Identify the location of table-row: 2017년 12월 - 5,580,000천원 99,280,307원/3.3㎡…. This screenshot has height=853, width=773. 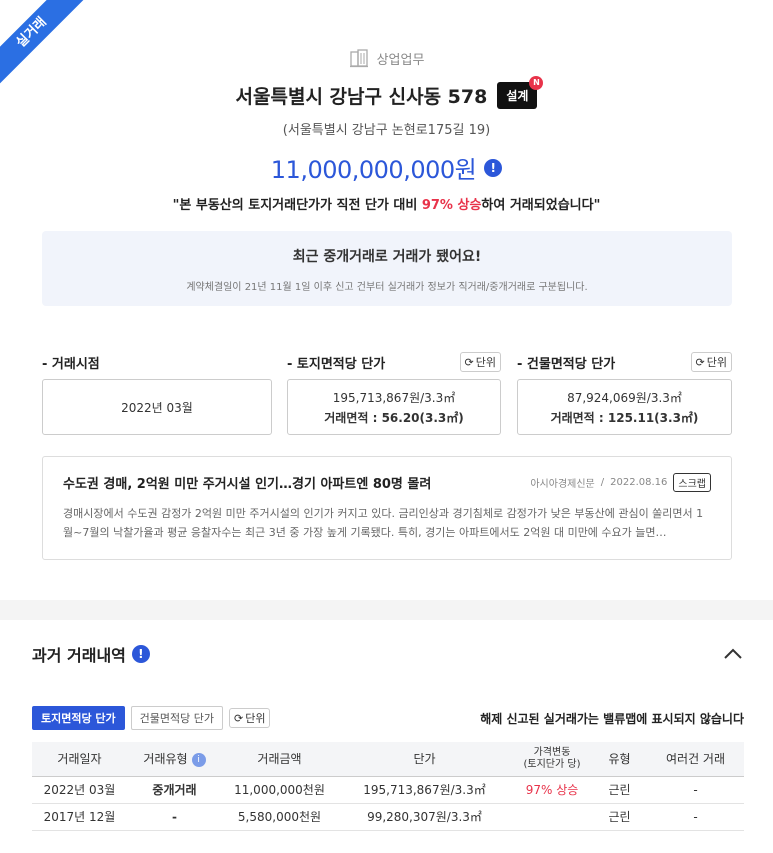
(388, 817).